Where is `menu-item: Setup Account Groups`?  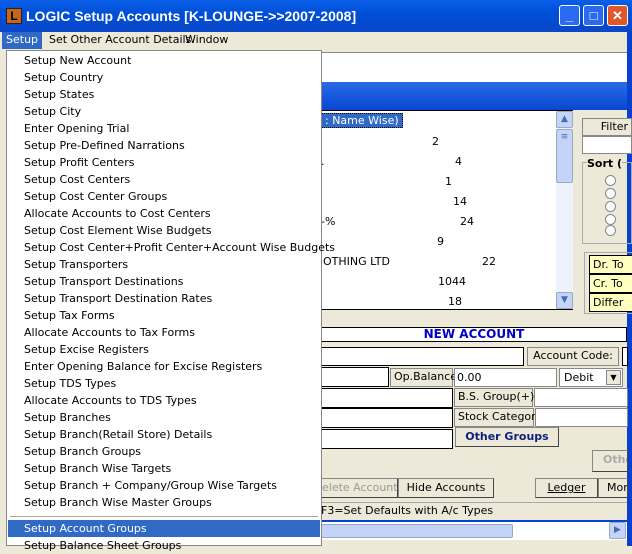 menu-item: Setup Account Groups is located at coordinates (164, 528).